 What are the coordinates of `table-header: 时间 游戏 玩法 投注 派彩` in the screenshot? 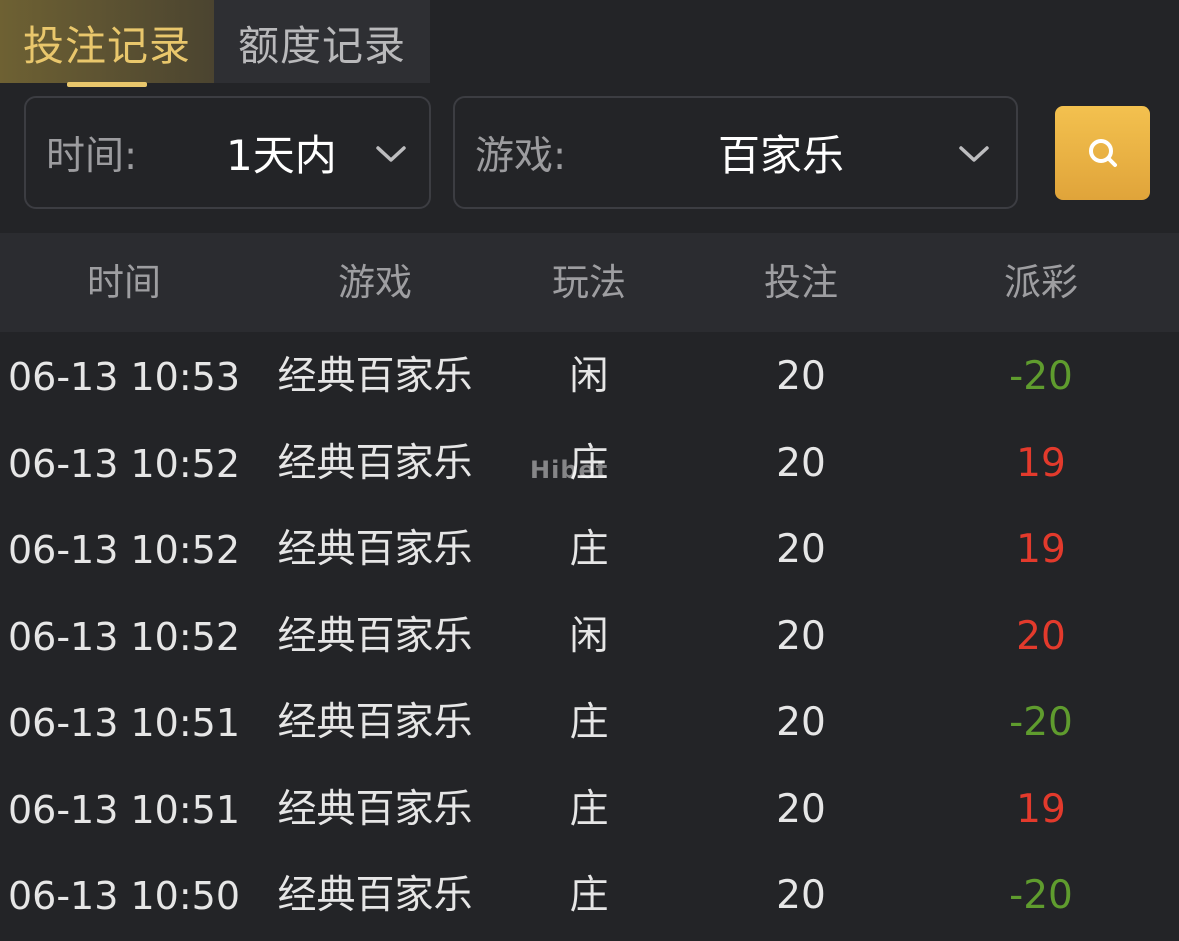 It's located at (589, 282).